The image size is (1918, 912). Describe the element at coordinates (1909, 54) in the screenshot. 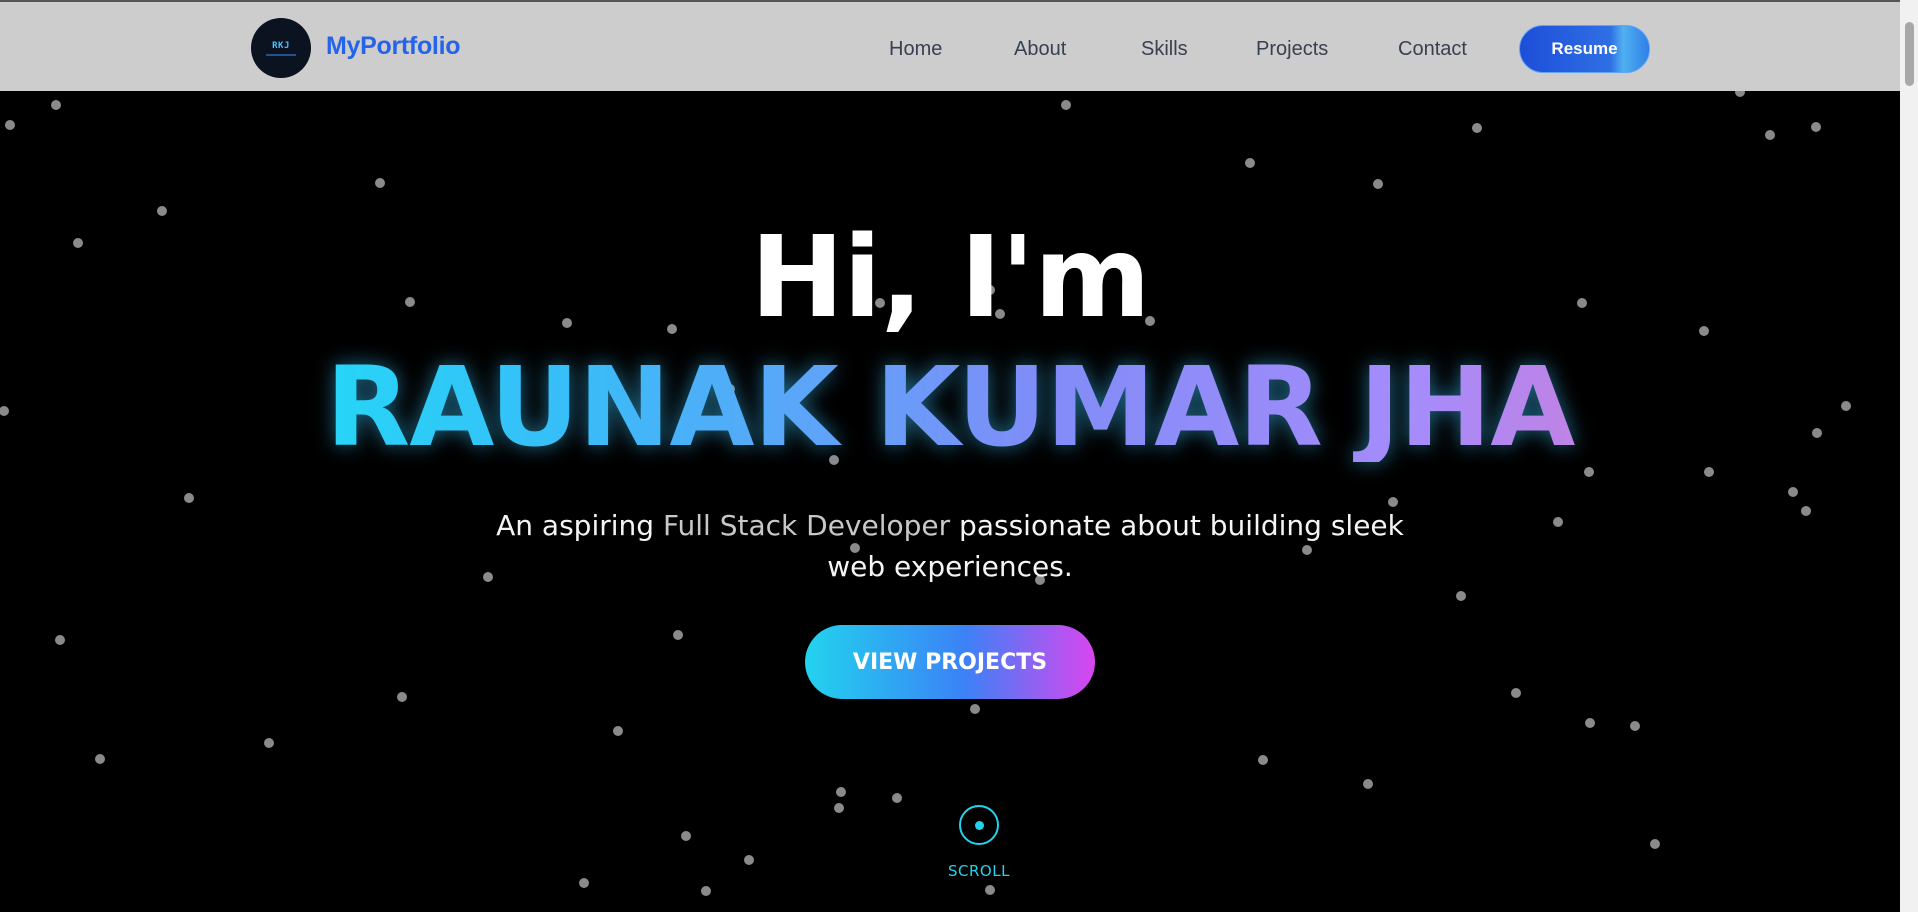

I see `scrollbar-thumb` at that location.